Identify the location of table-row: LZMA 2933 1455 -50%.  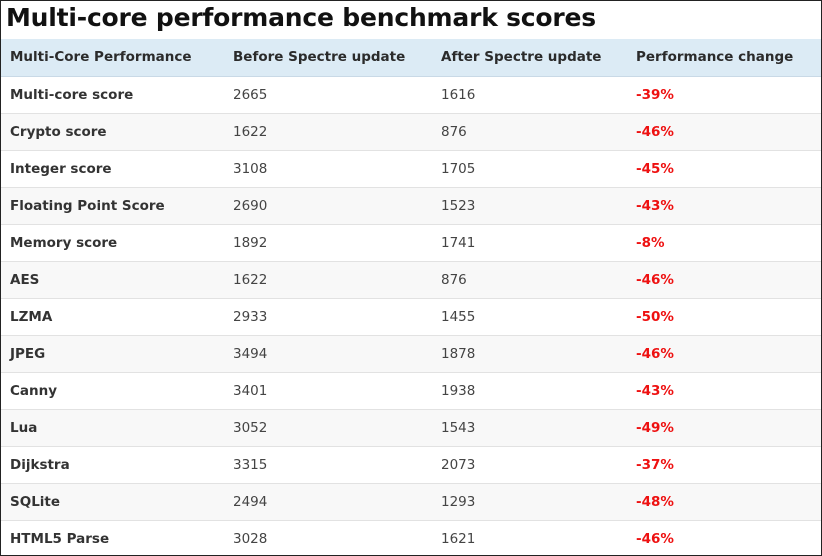
(411, 316).